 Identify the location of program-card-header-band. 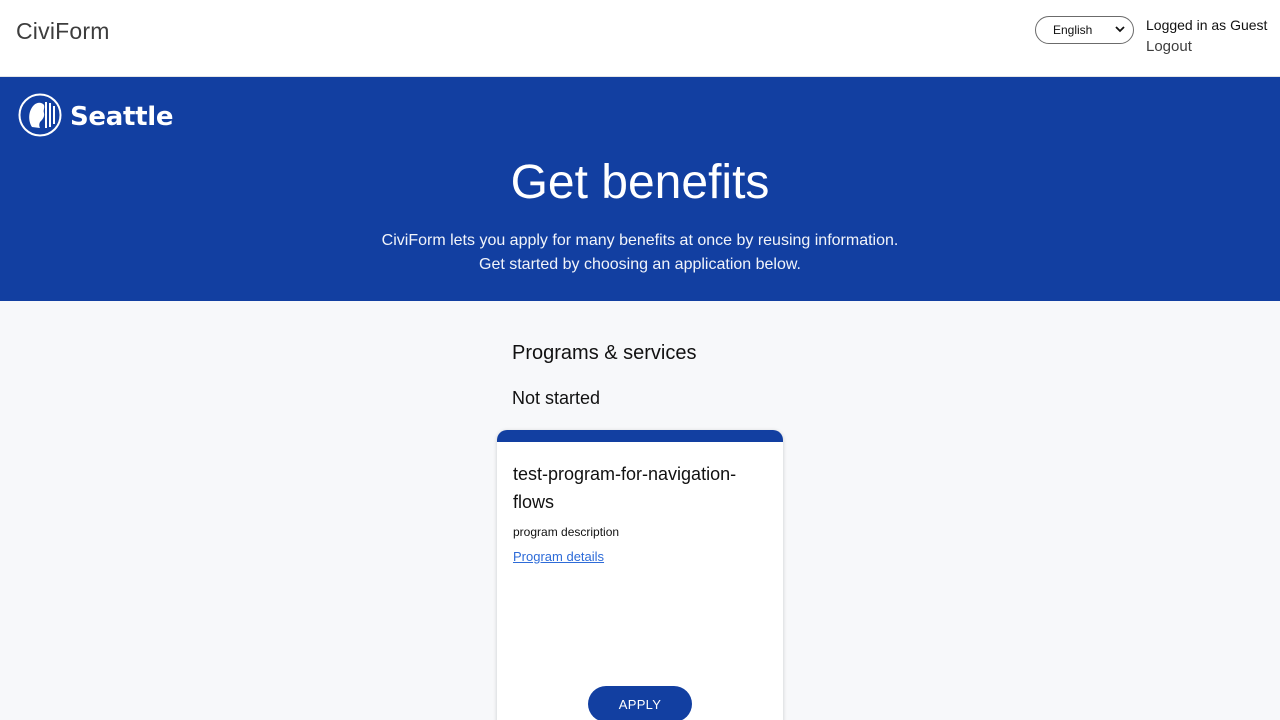
(640, 436).